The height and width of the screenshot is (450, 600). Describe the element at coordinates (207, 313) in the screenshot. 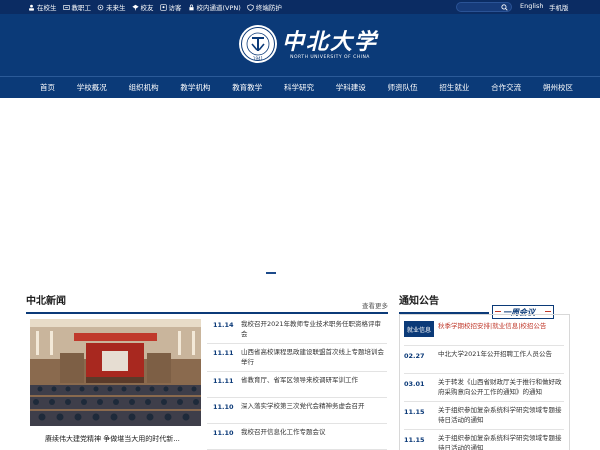

I see `news-divider` at that location.